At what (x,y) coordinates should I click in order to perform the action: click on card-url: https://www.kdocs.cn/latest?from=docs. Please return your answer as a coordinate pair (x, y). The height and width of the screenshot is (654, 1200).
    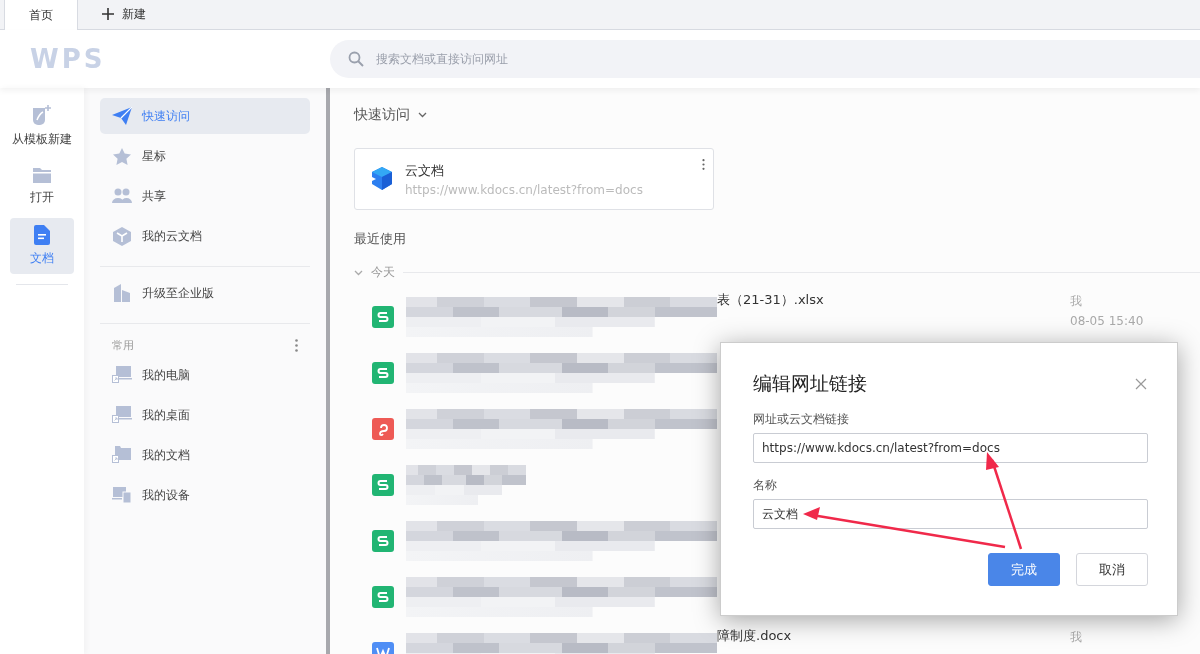
    Looking at the image, I should click on (524, 189).